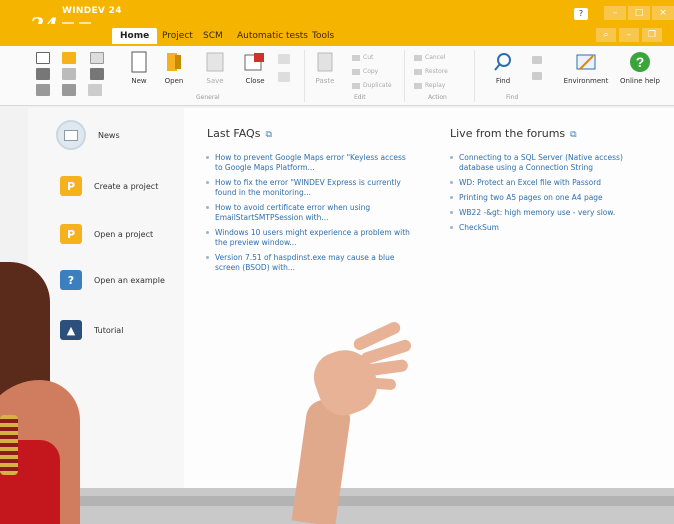  I want to click on open-button: Open, so click(174, 68).